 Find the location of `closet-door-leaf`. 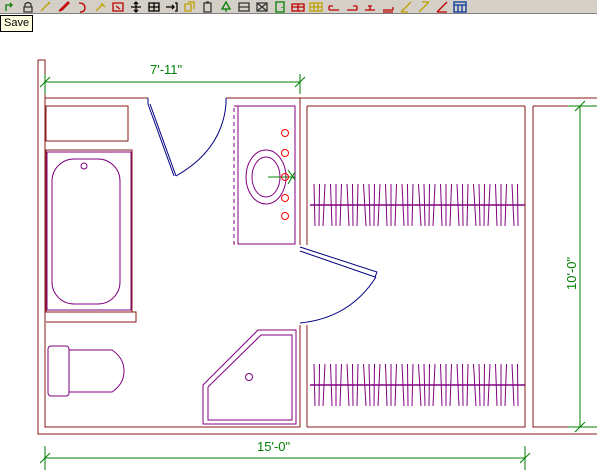

closet-door-leaf is located at coordinates (338, 262).